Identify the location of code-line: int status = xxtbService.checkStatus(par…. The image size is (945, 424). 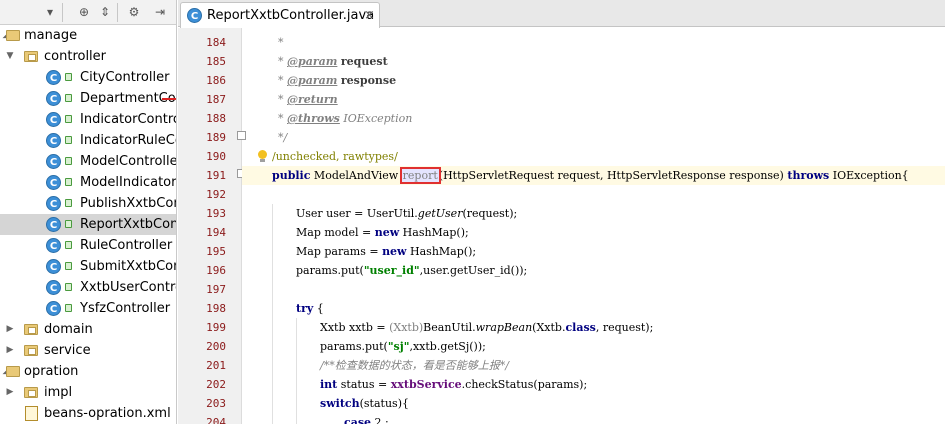
(593, 384).